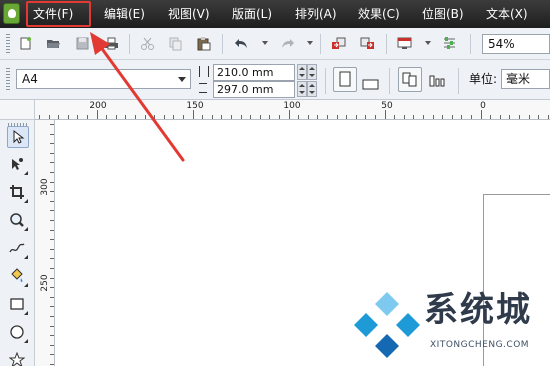 This screenshot has width=550, height=366. Describe the element at coordinates (338, 43) in the screenshot. I see `import-icon` at that location.